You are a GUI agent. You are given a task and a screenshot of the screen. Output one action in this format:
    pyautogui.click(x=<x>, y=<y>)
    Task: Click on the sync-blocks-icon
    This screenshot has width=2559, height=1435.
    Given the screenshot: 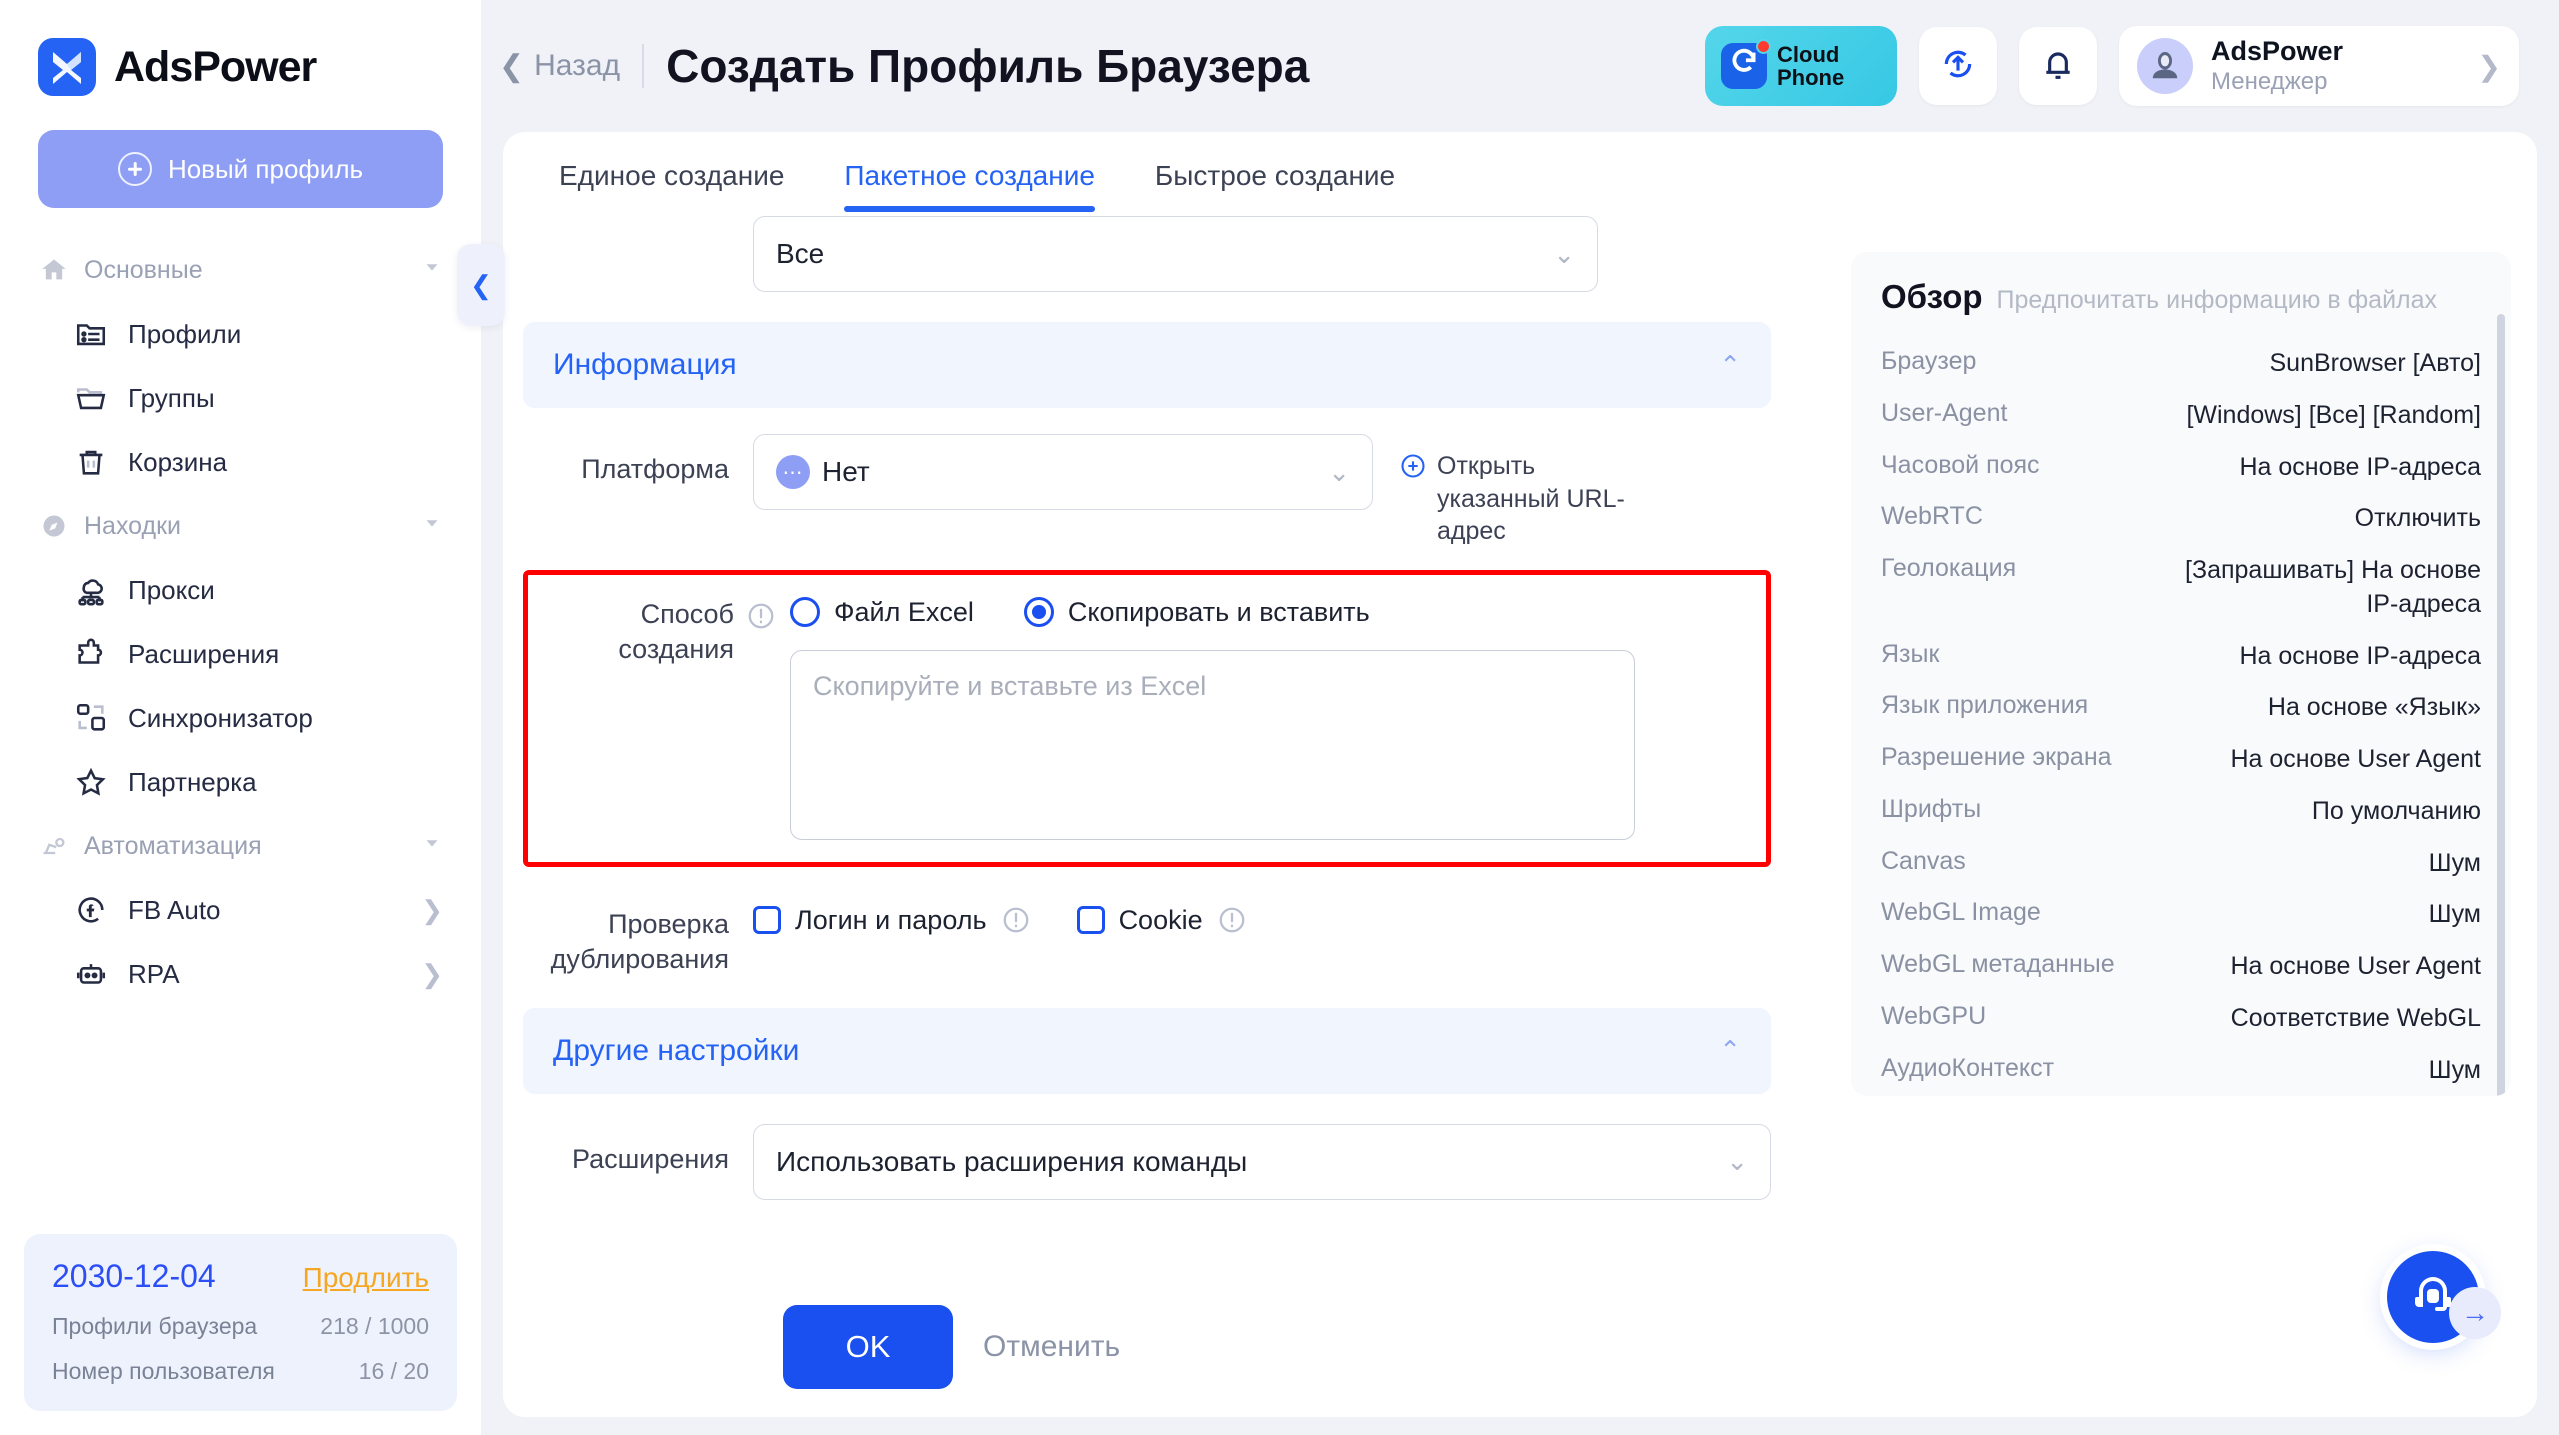 What is the action you would take?
    pyautogui.click(x=91, y=718)
    